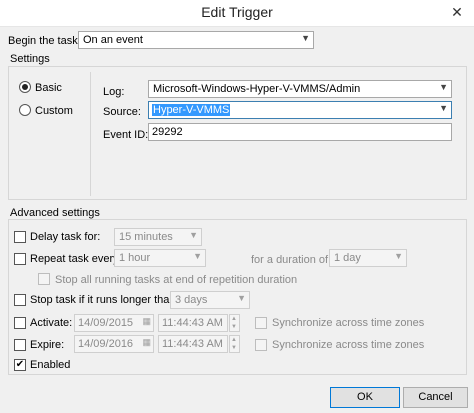 The width and height of the screenshot is (474, 413). What do you see at coordinates (234, 344) in the screenshot?
I see `expire-time-spinner: ▲ ▼` at bounding box center [234, 344].